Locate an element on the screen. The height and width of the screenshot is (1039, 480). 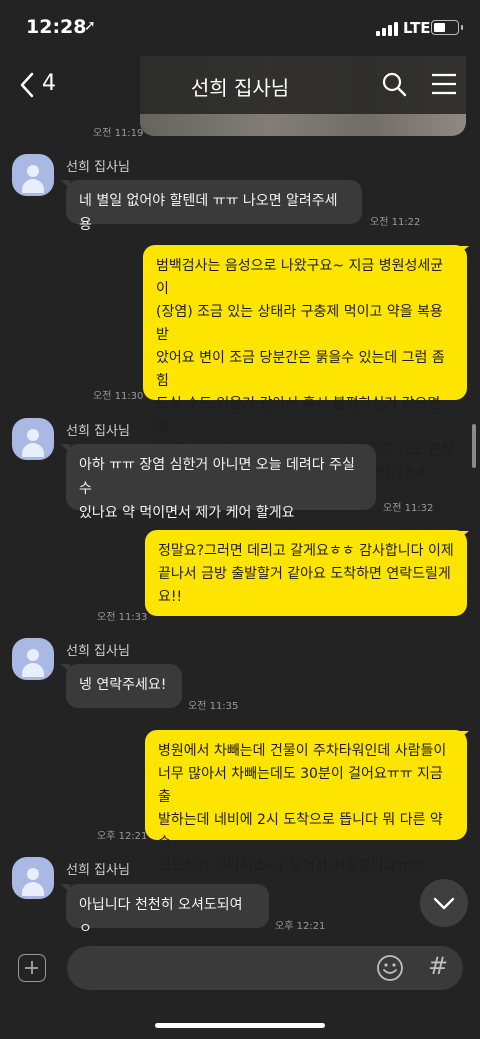
chat-title: 선희 집사님 is located at coordinates (240, 88).